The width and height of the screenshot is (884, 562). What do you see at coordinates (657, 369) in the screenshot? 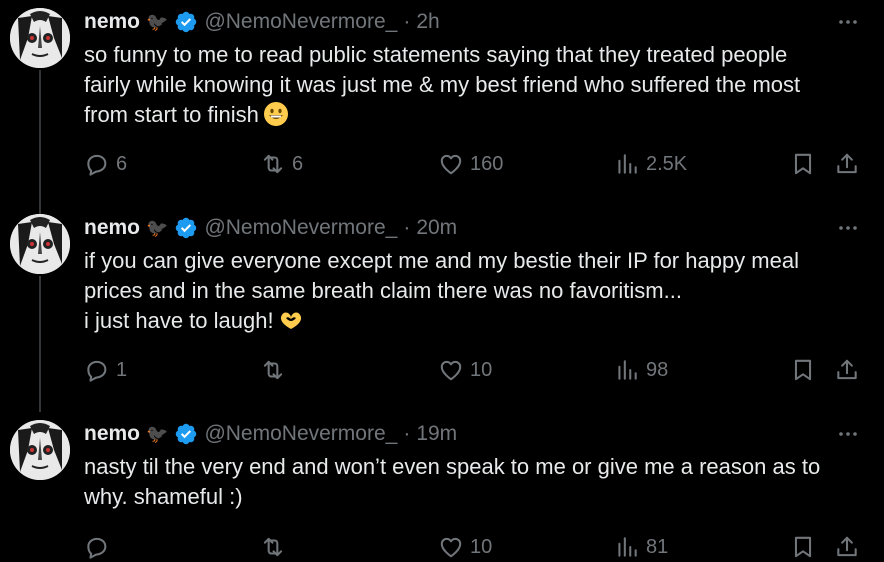
I see `view-count: 98` at bounding box center [657, 369].